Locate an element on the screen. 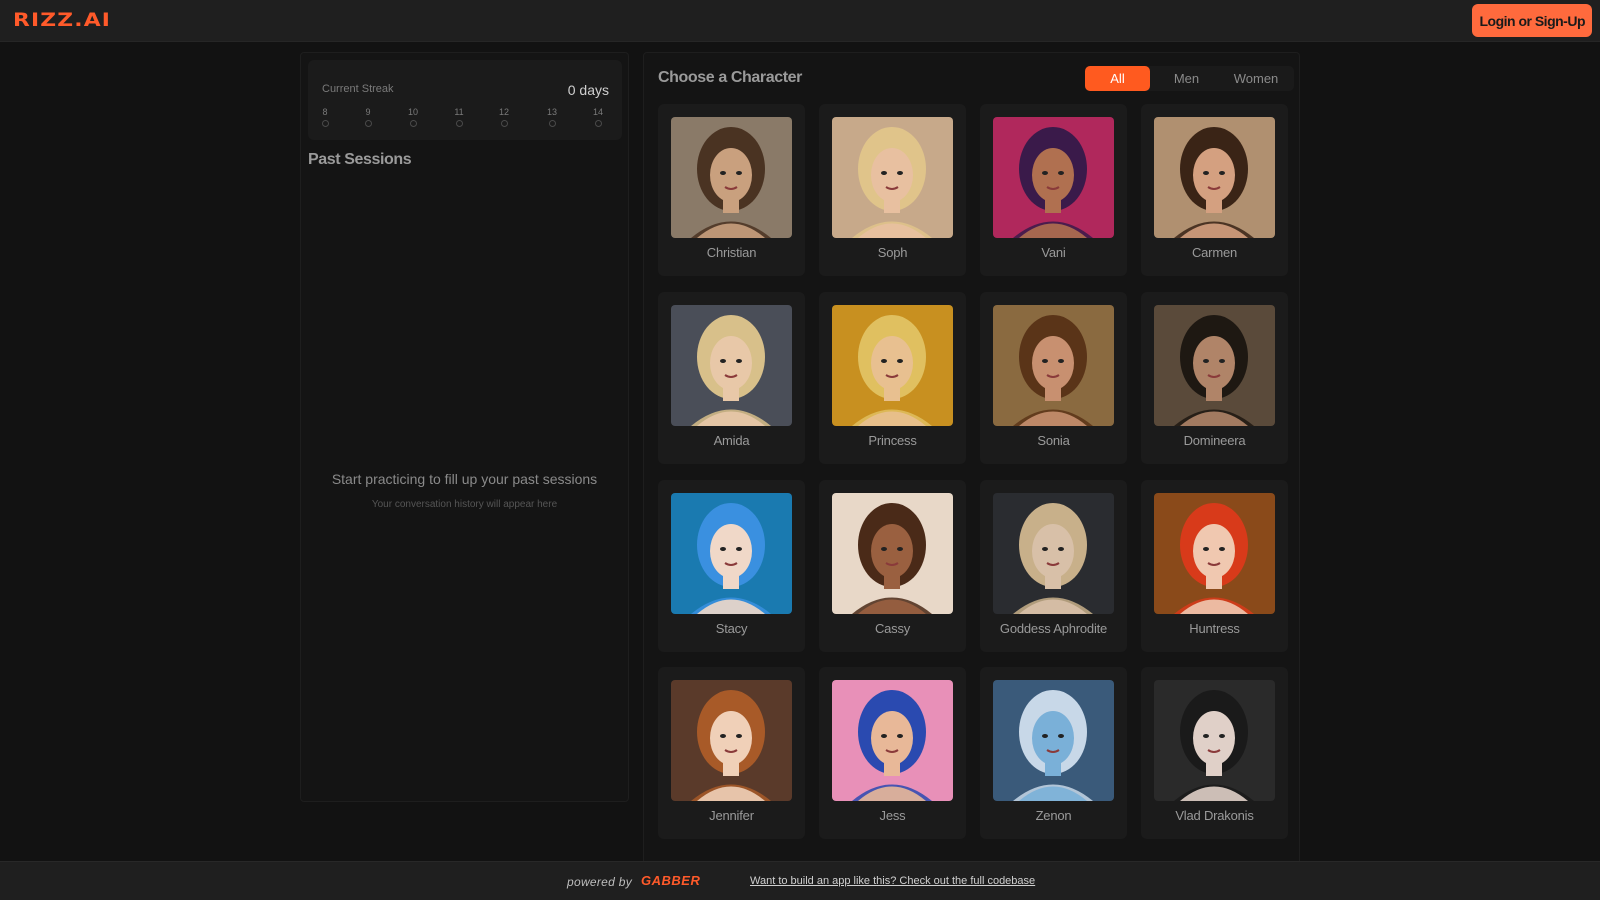 This screenshot has height=900, width=1600. powered-by-label: powered by is located at coordinates (600, 882).